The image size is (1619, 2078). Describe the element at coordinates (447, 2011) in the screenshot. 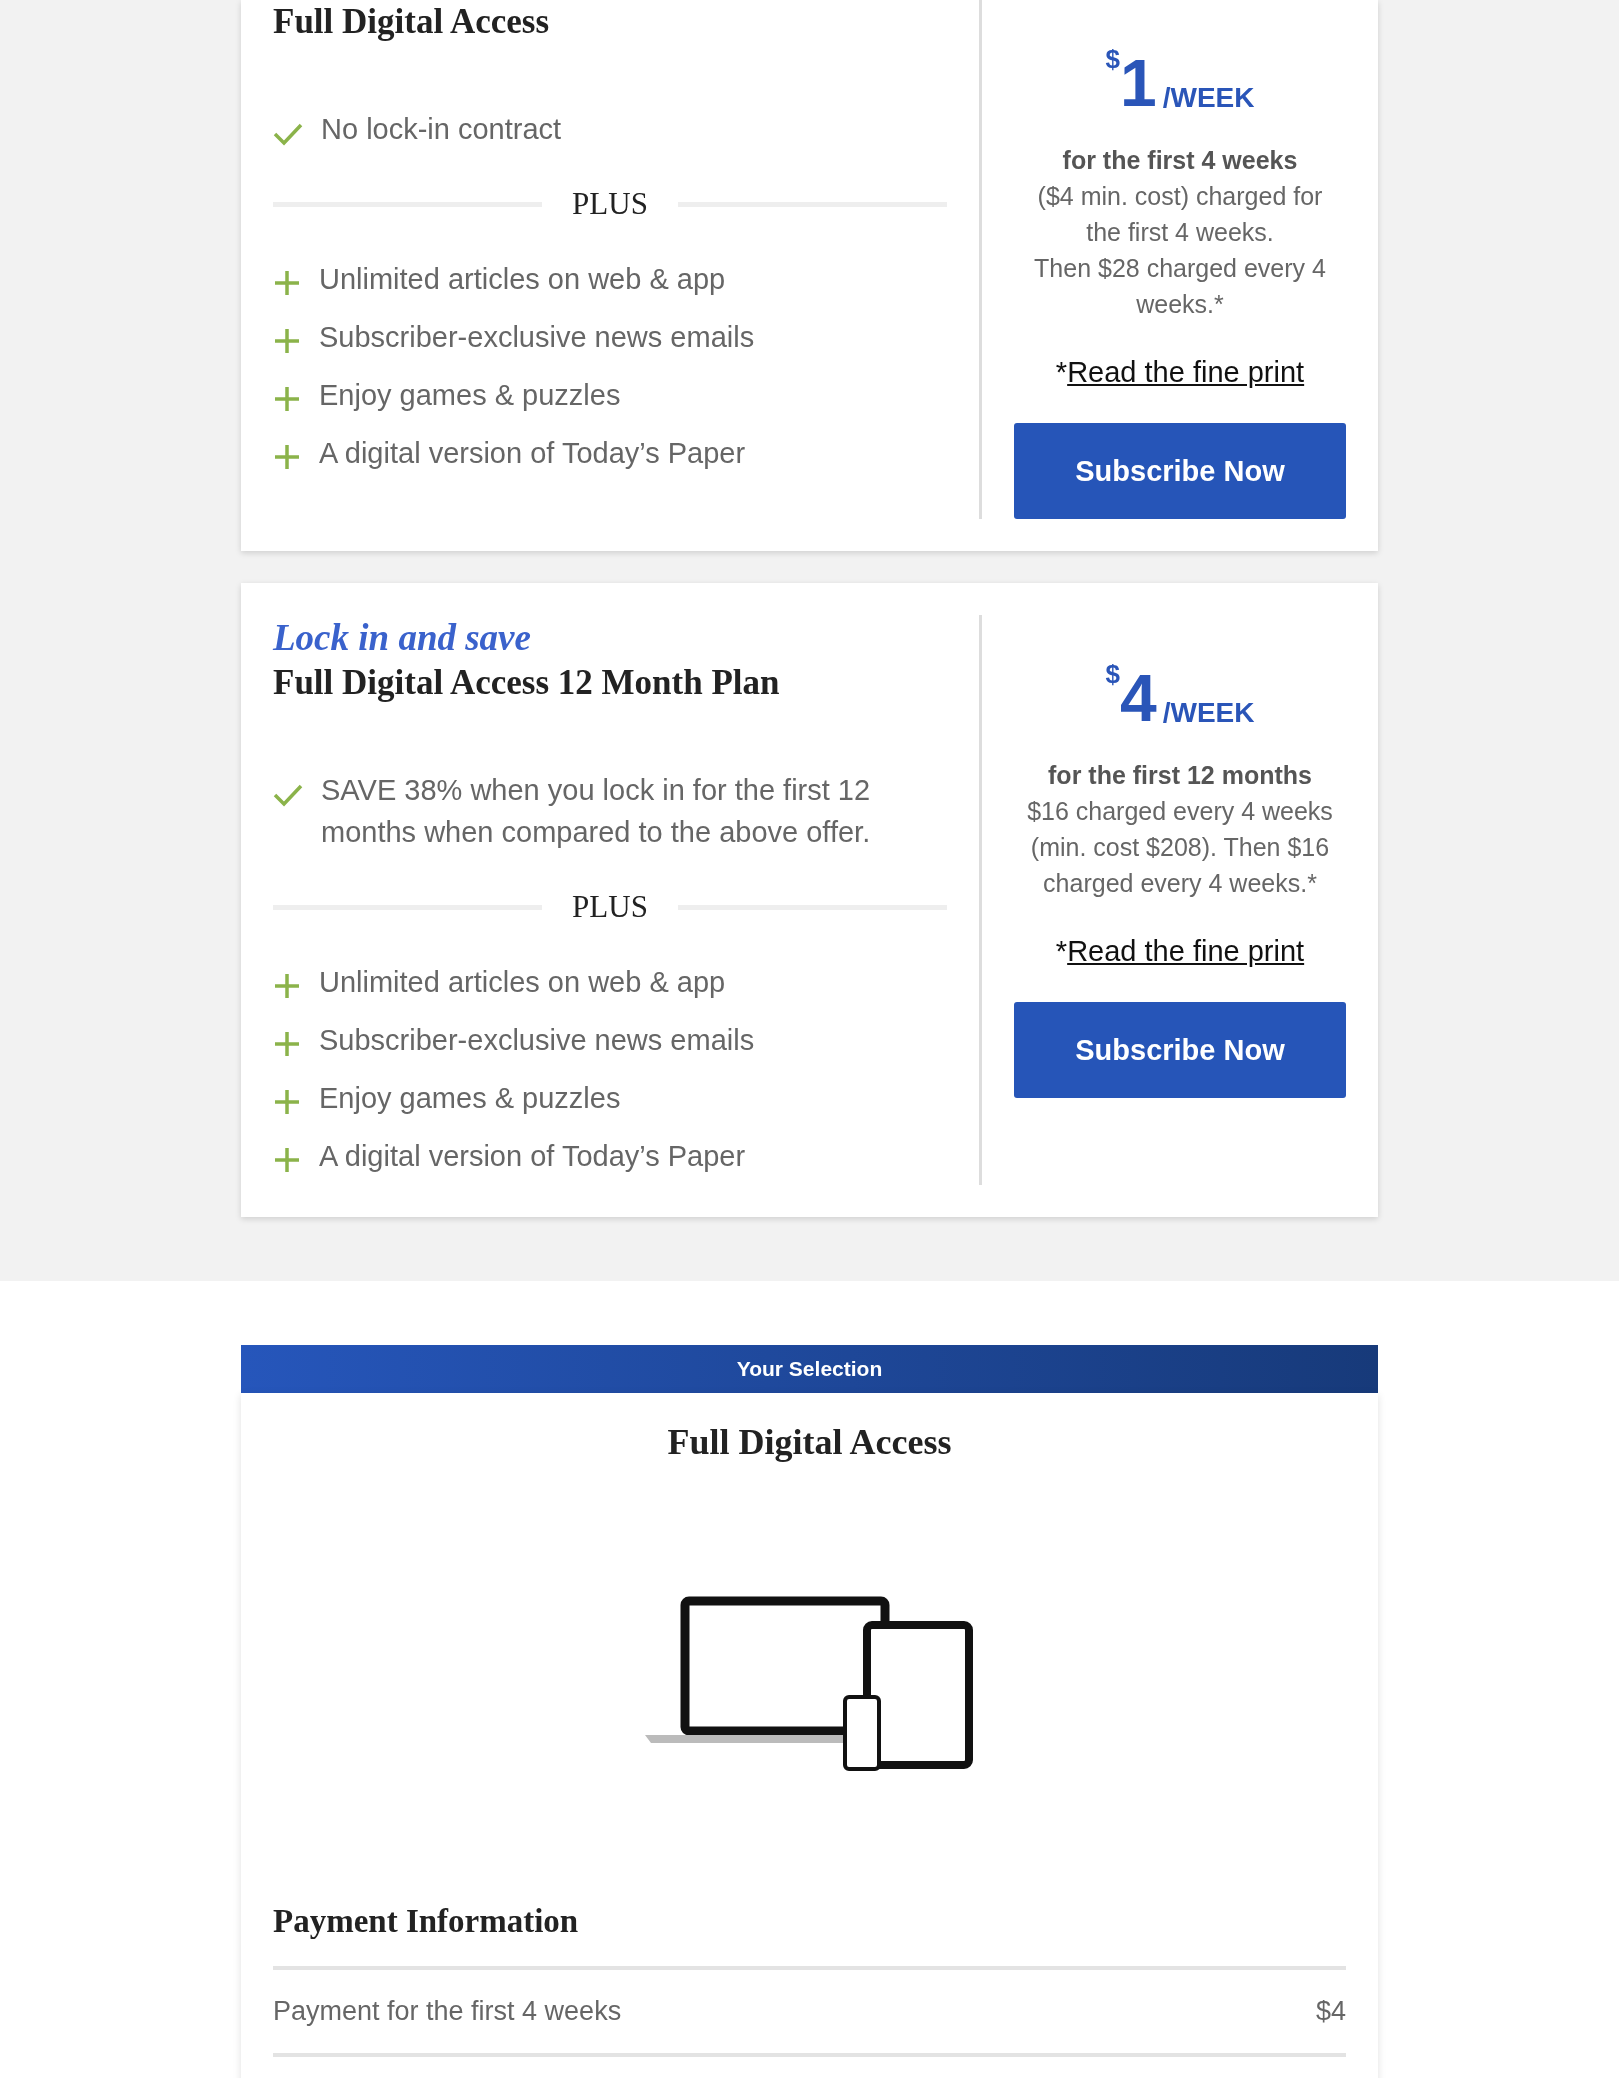

I see `payment-label: Payment for the first 4 weeks` at that location.